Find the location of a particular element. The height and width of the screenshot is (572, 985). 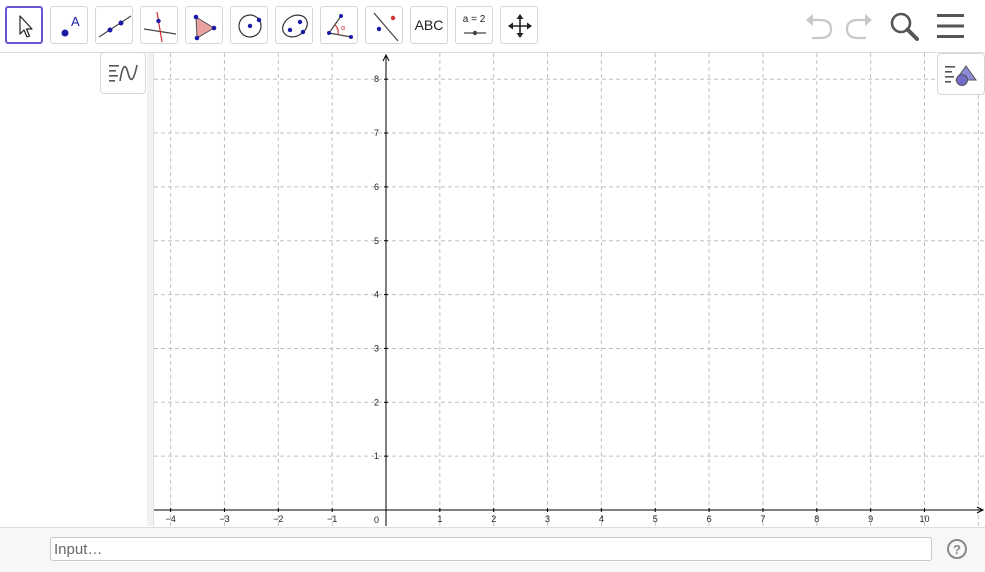

algebra-input-field is located at coordinates (491, 549).